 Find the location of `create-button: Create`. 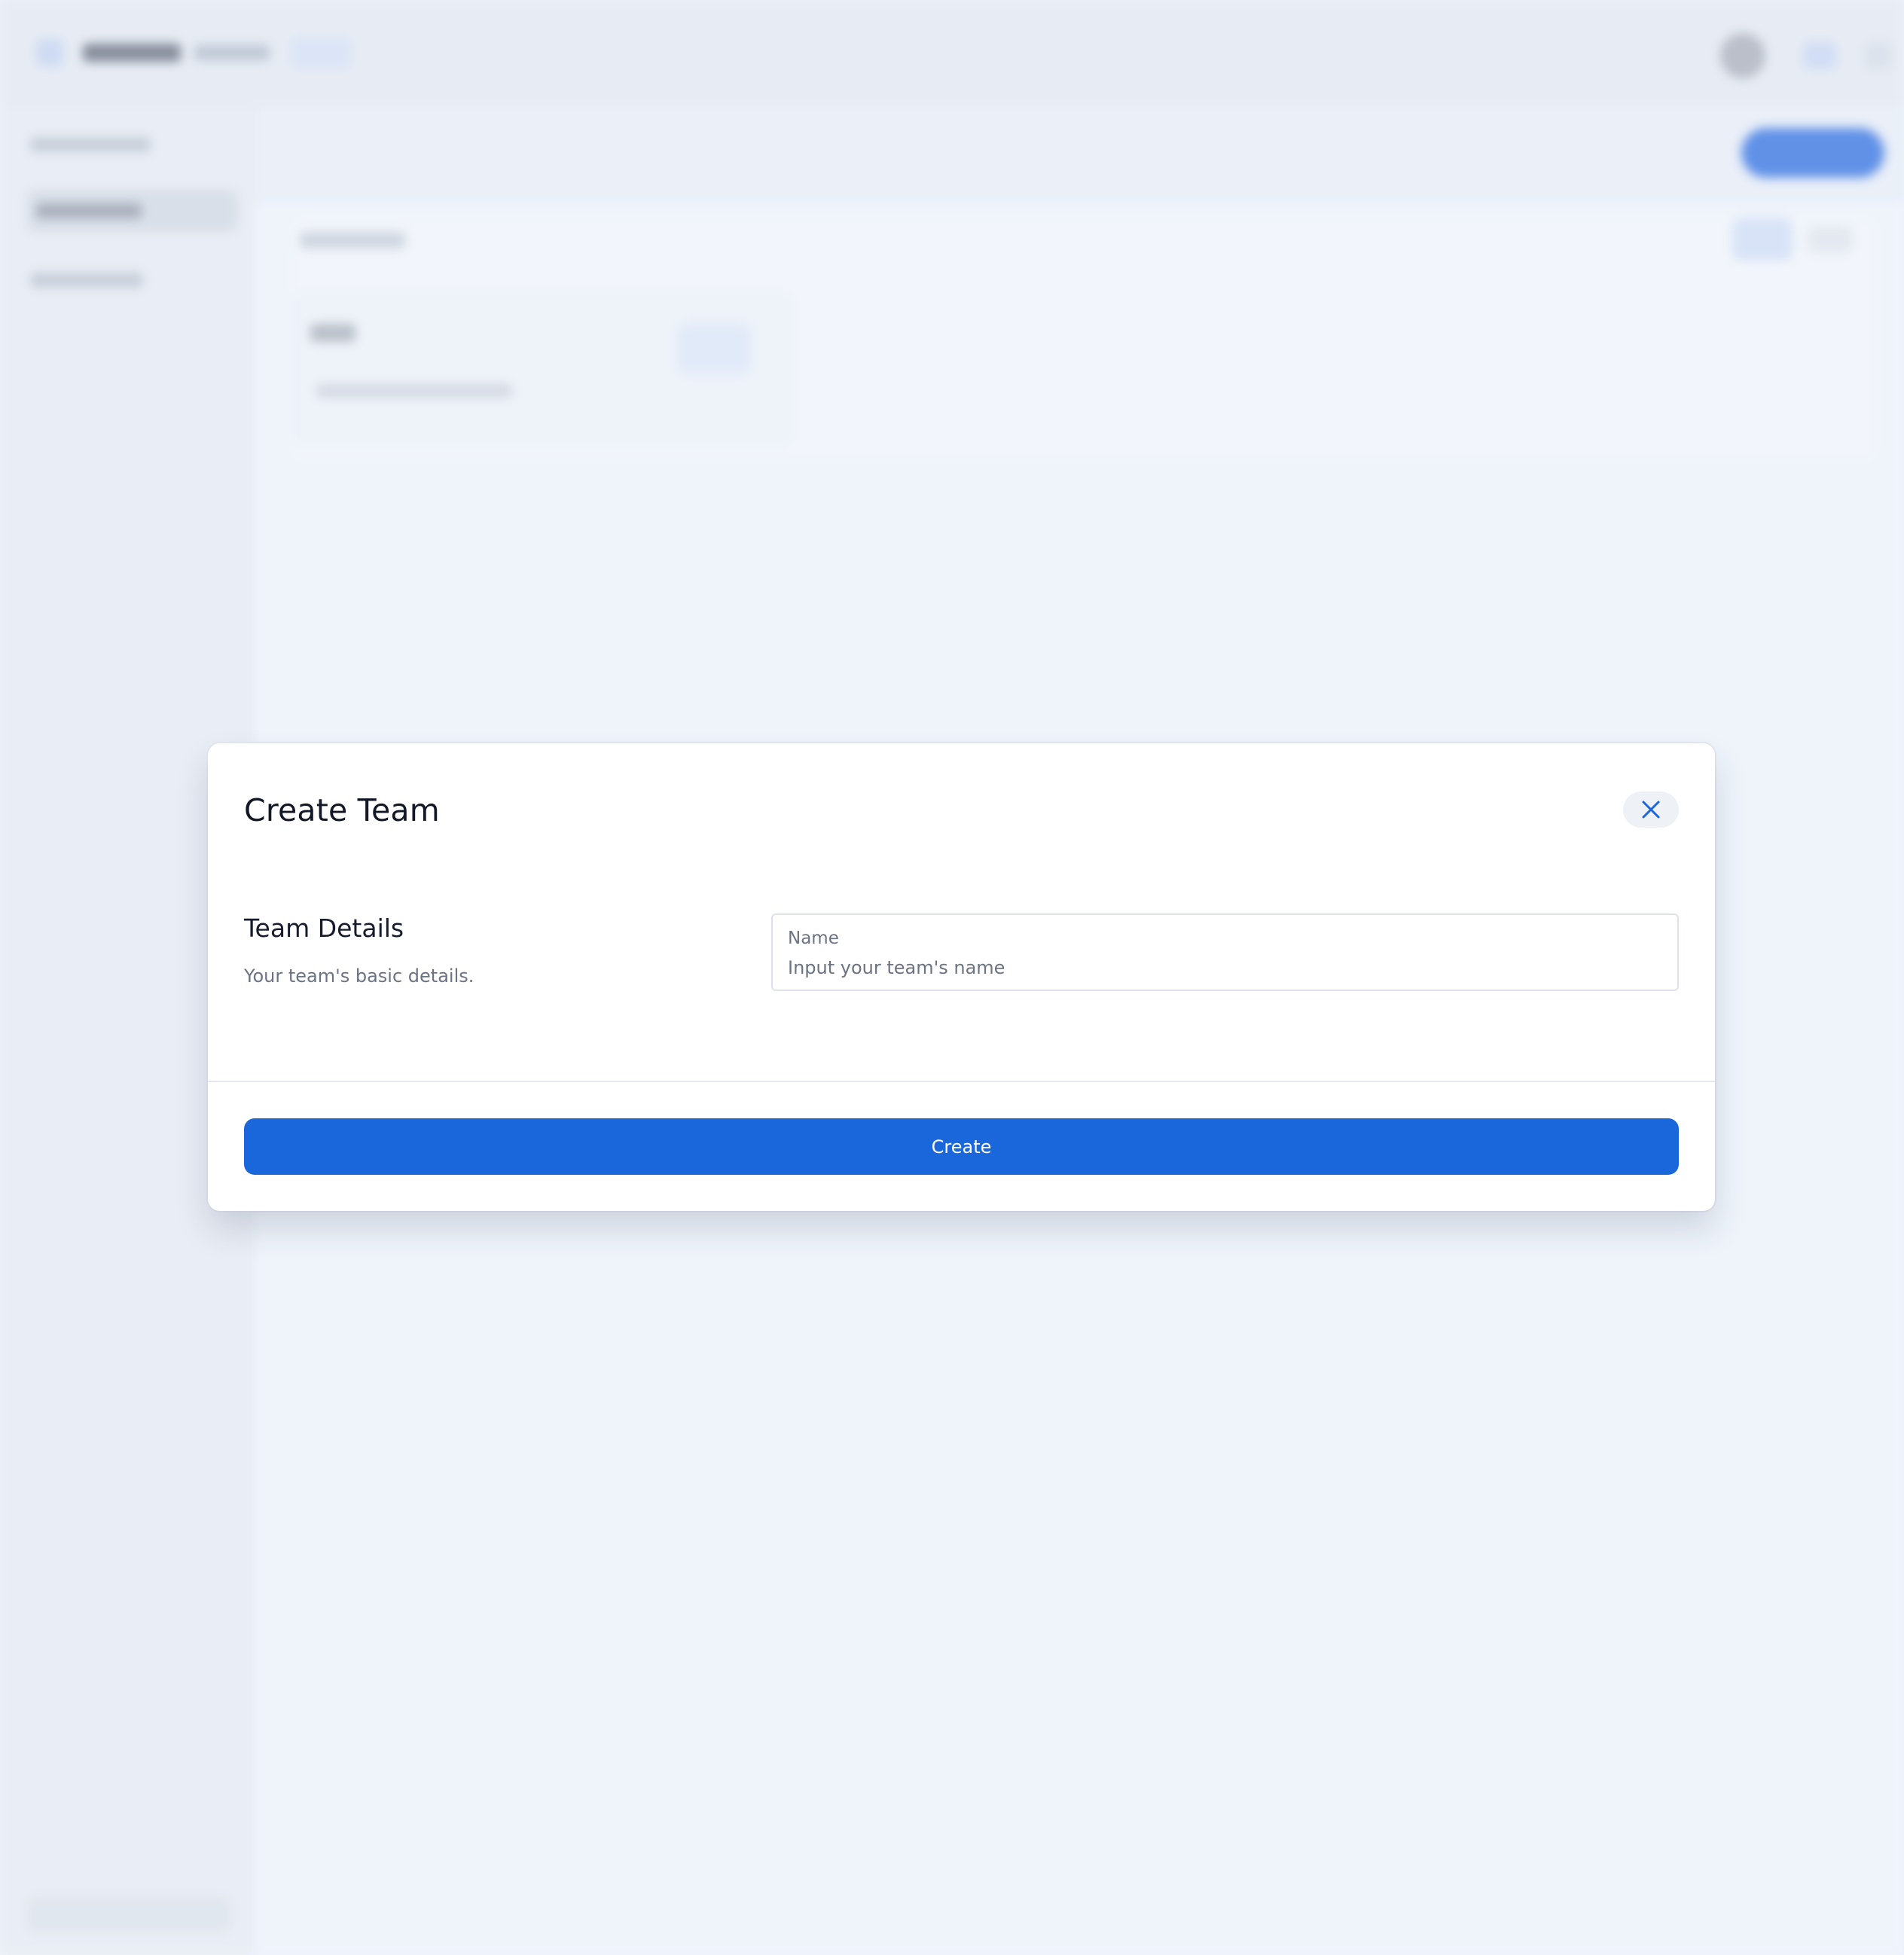

create-button: Create is located at coordinates (961, 1146).